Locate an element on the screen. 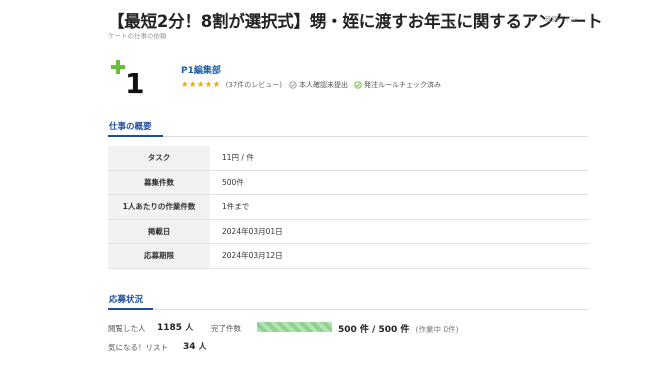 The width and height of the screenshot is (666, 375). row-label-recruit-count: 募集件数 is located at coordinates (159, 182).